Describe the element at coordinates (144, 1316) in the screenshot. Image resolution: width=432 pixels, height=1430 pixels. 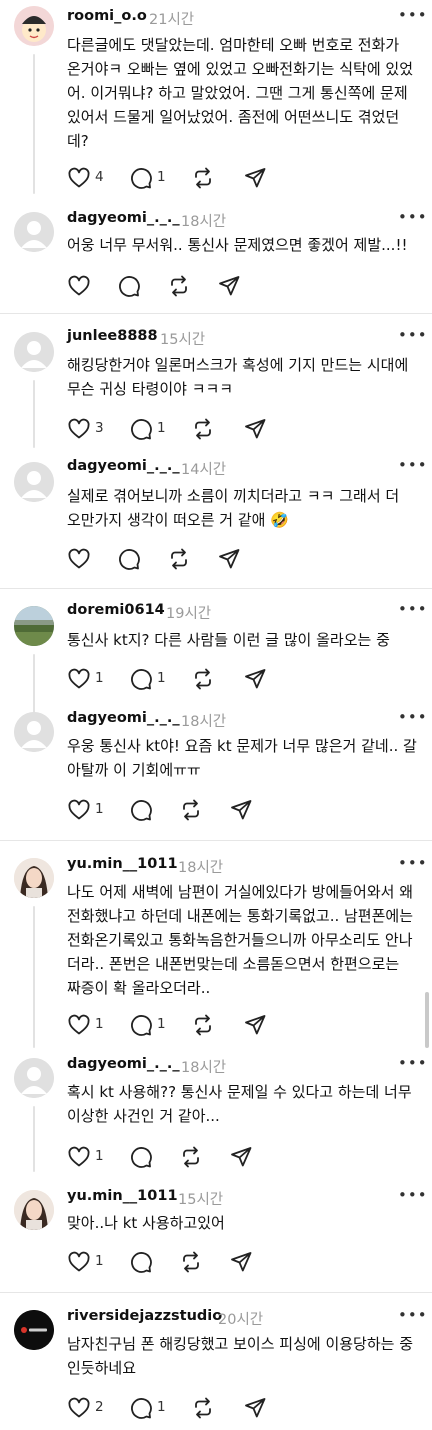
I see `username: riversidejazzstudio` at that location.